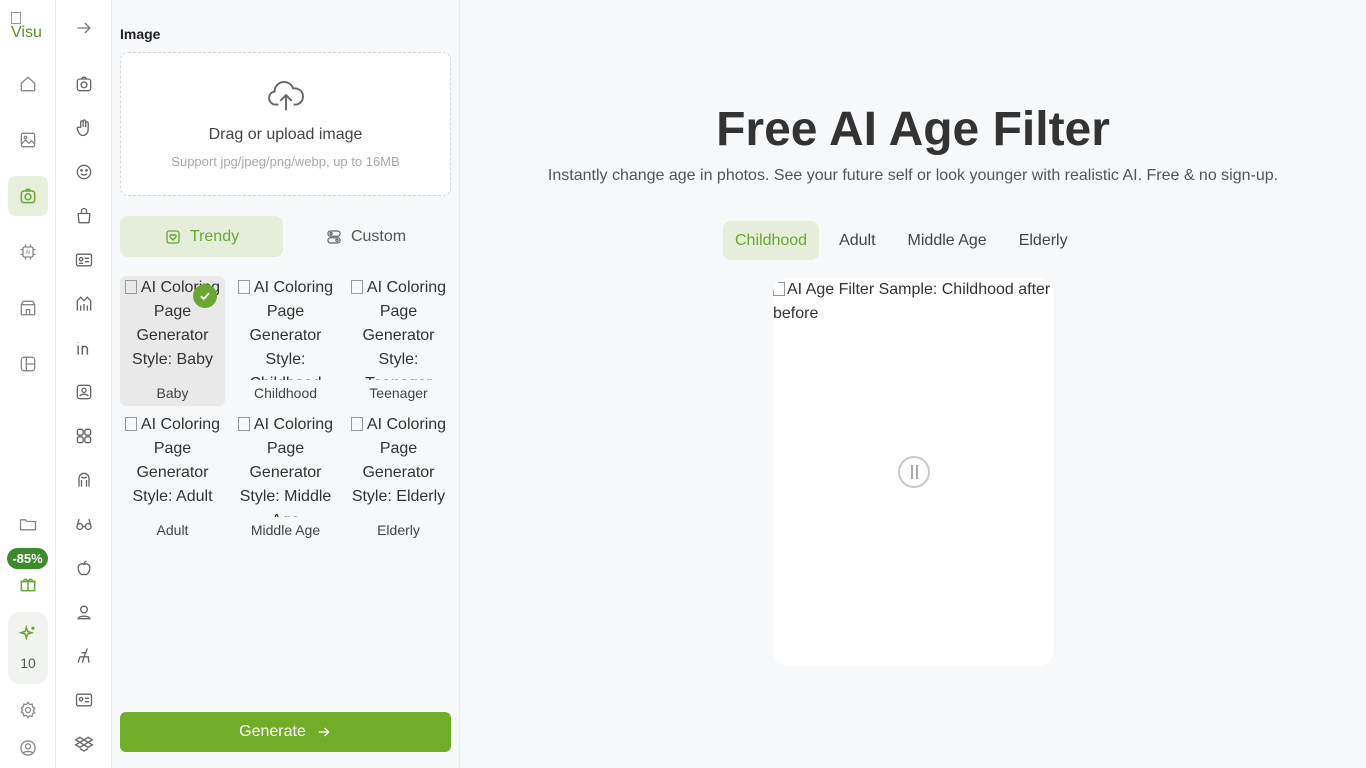 This screenshot has height=768, width=1366. I want to click on tab-middle-age: Middle Age, so click(947, 240).